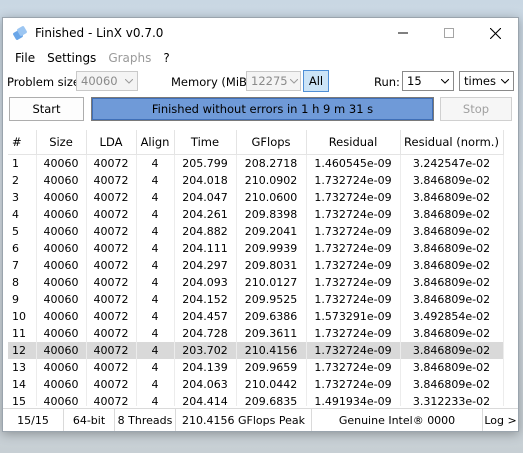 Image resolution: width=523 pixels, height=453 pixels. Describe the element at coordinates (445, 81) in the screenshot. I see `chevron-down-icon` at that location.